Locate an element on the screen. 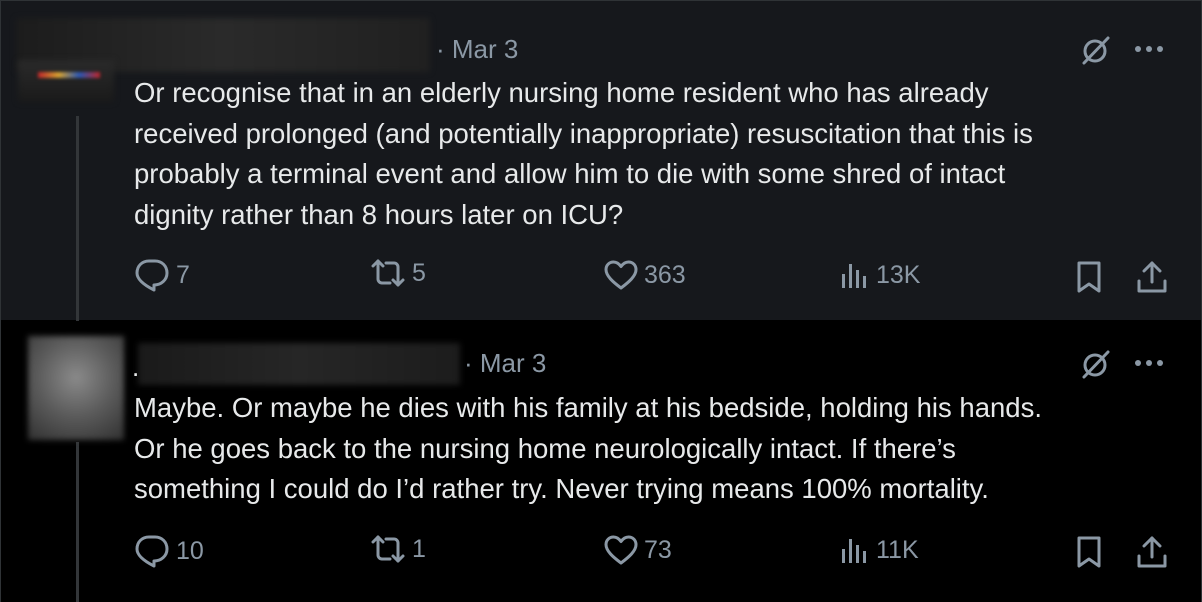 This screenshot has width=1202, height=602. redacted-author-name is located at coordinates (299, 364).